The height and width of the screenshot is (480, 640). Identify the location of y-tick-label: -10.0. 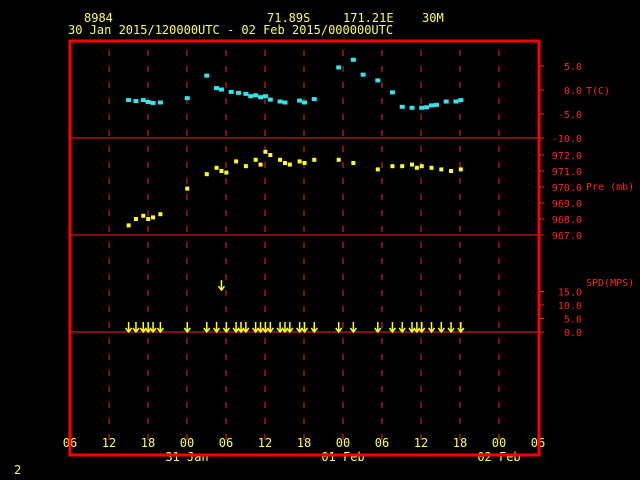
(567, 139).